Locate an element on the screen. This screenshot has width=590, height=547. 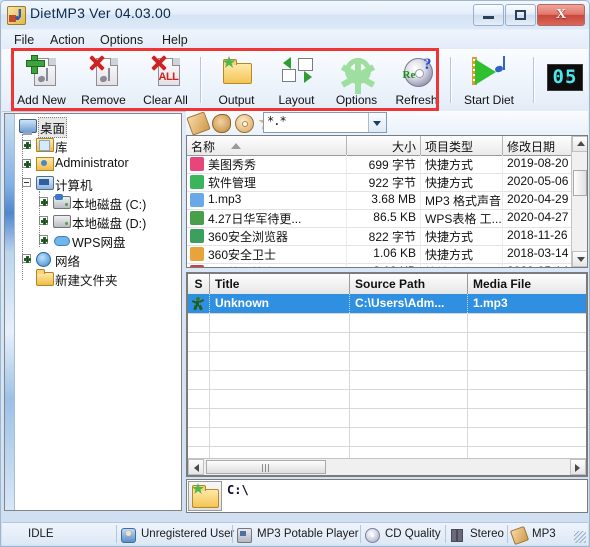
chevron-down-icon is located at coordinates (377, 122).